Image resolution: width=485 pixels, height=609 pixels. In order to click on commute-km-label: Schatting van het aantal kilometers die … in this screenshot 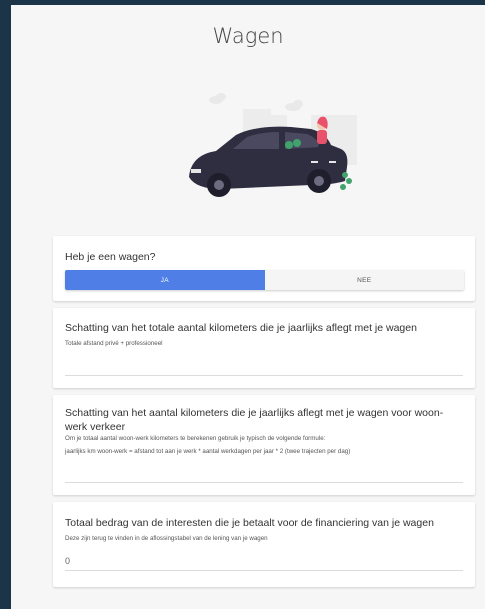, I will do `click(254, 420)`.